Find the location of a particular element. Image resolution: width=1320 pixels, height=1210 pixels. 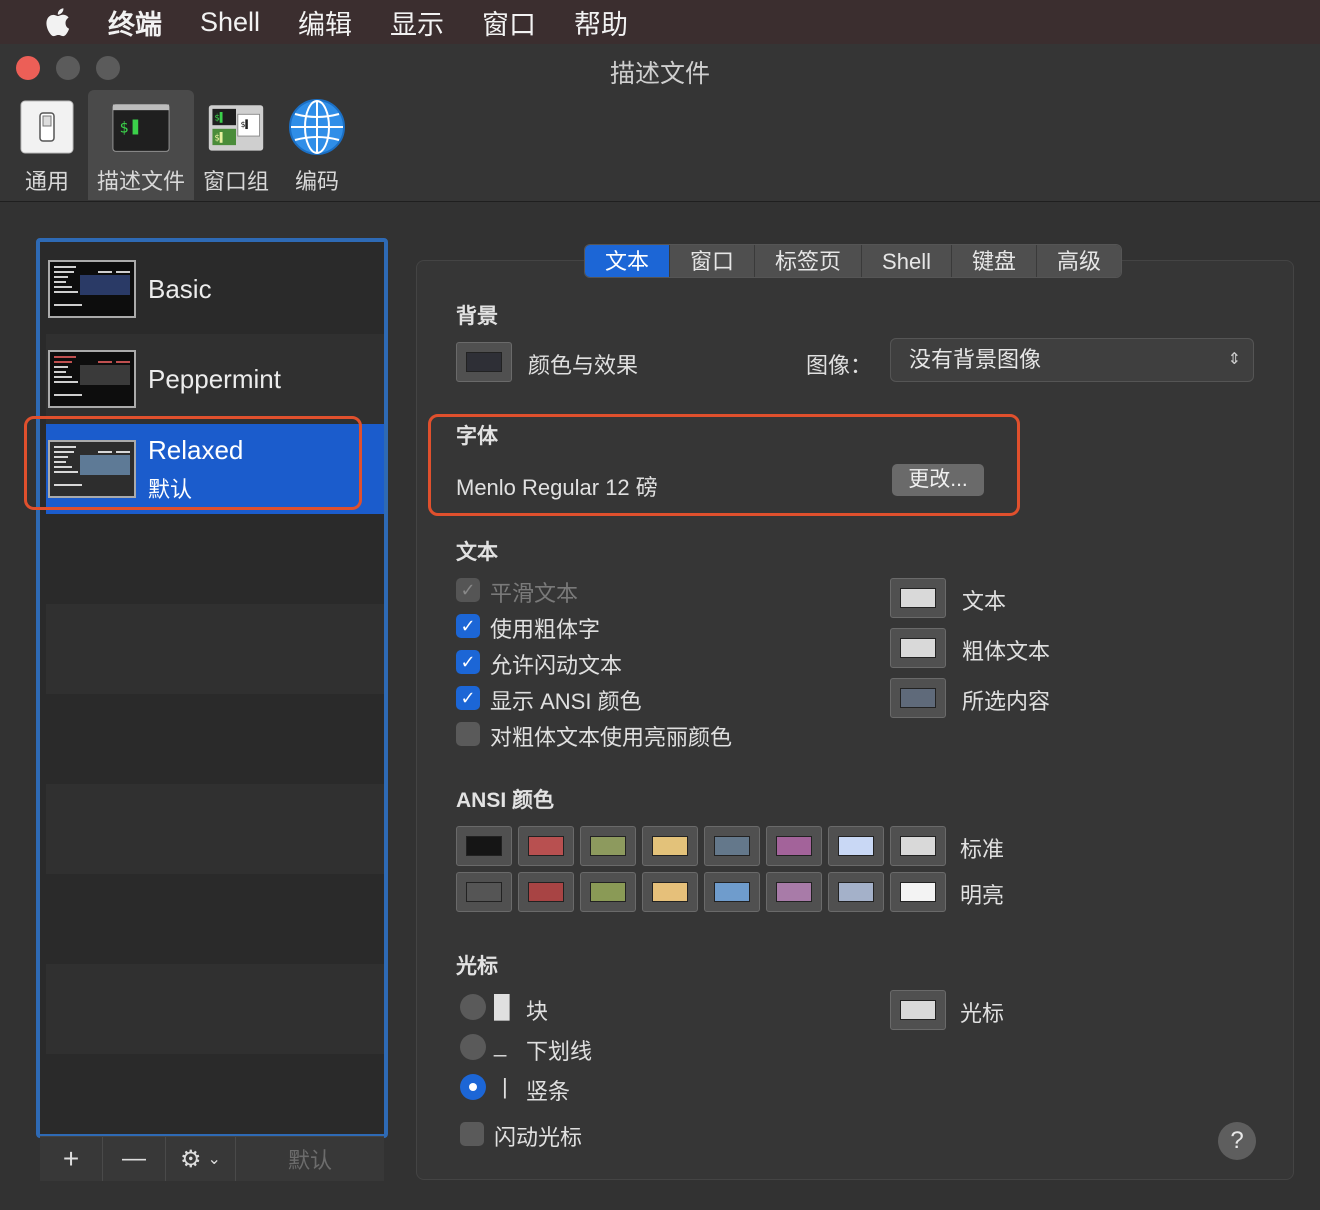

background-image-select: 没有背景图像 ⇕ is located at coordinates (1072, 360).